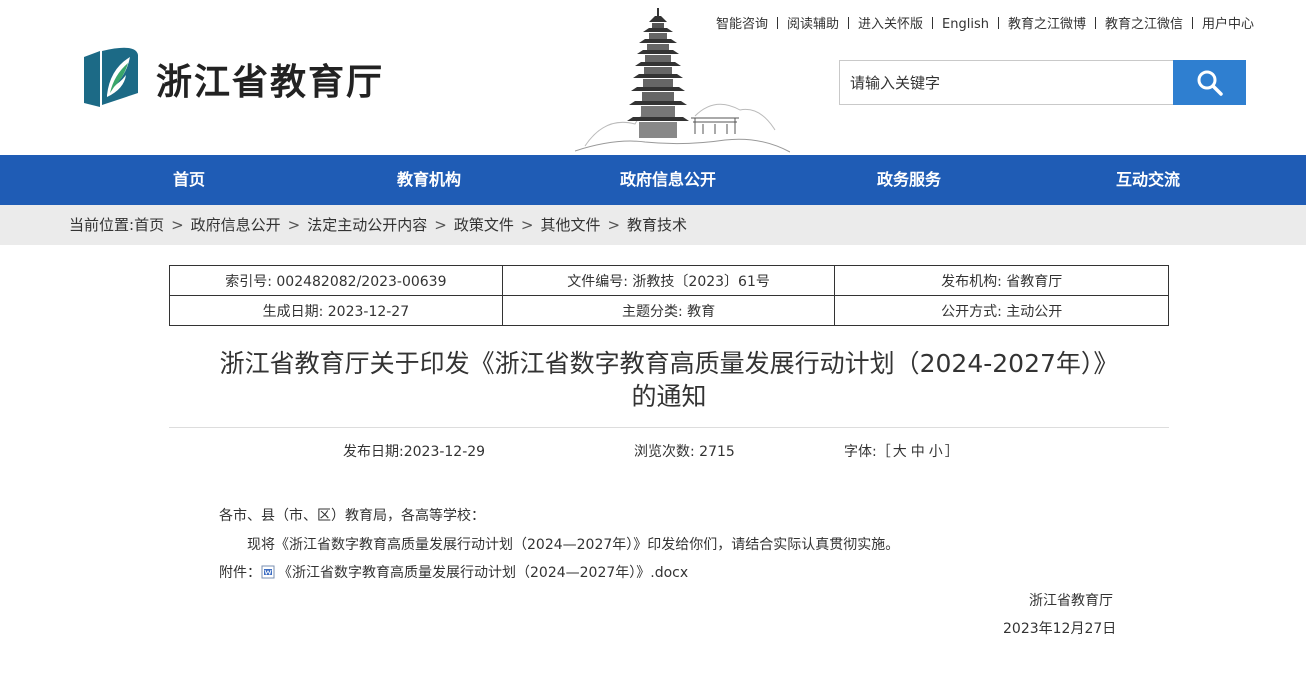 Image resolution: width=1306 pixels, height=685 pixels. I want to click on view-count: 浏览次数: 2715, so click(684, 452).